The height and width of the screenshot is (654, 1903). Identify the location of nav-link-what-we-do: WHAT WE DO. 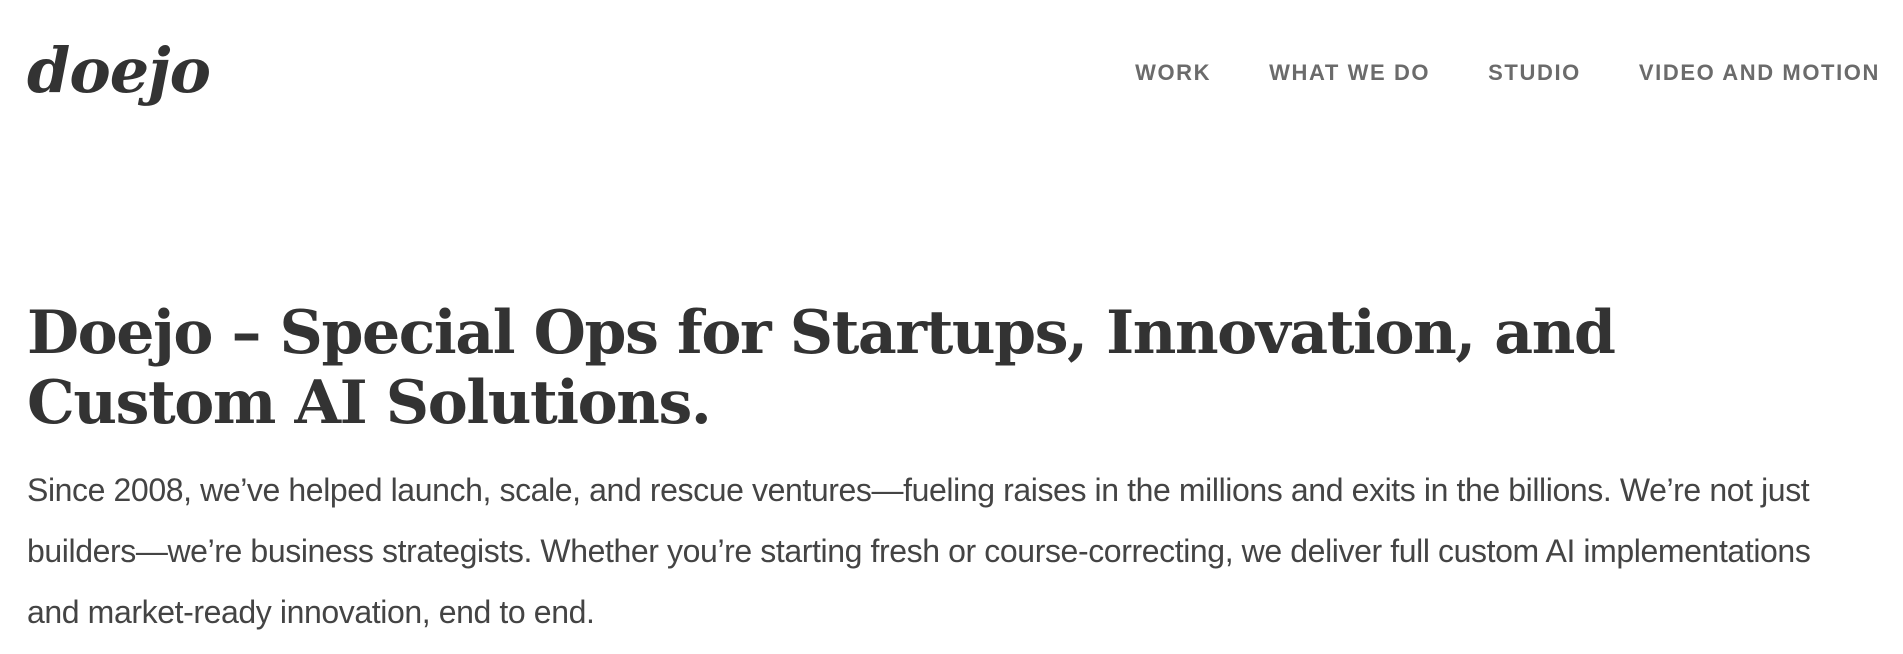
(1349, 72).